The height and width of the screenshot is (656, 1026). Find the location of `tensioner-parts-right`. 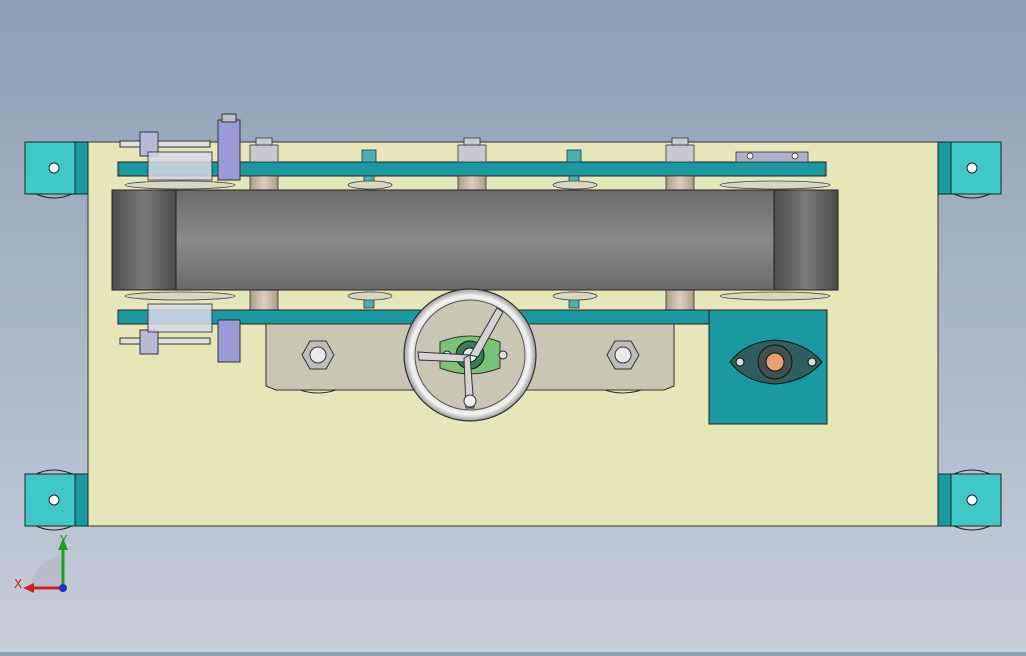

tensioner-parts-right is located at coordinates (772, 157).